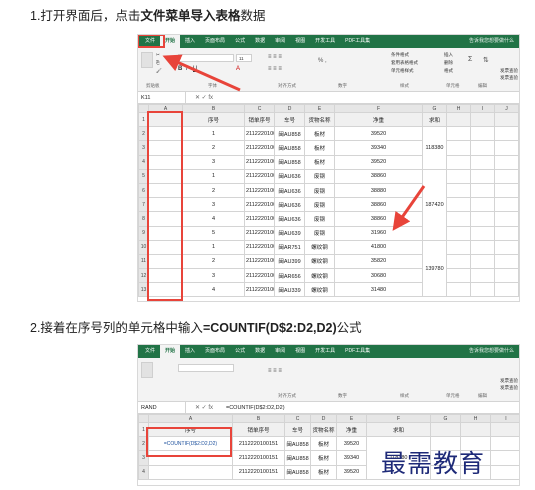  I want to click on font-color-icon: A, so click(238, 69).